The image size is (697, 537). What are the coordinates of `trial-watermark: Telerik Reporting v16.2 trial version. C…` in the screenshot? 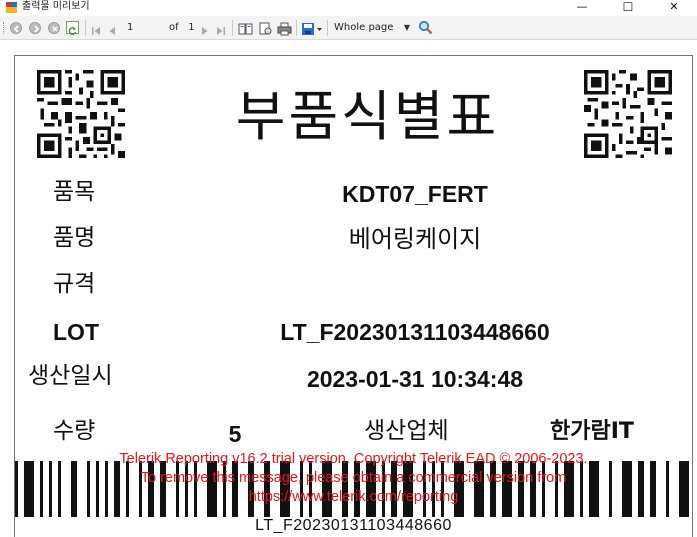 It's located at (353, 478).